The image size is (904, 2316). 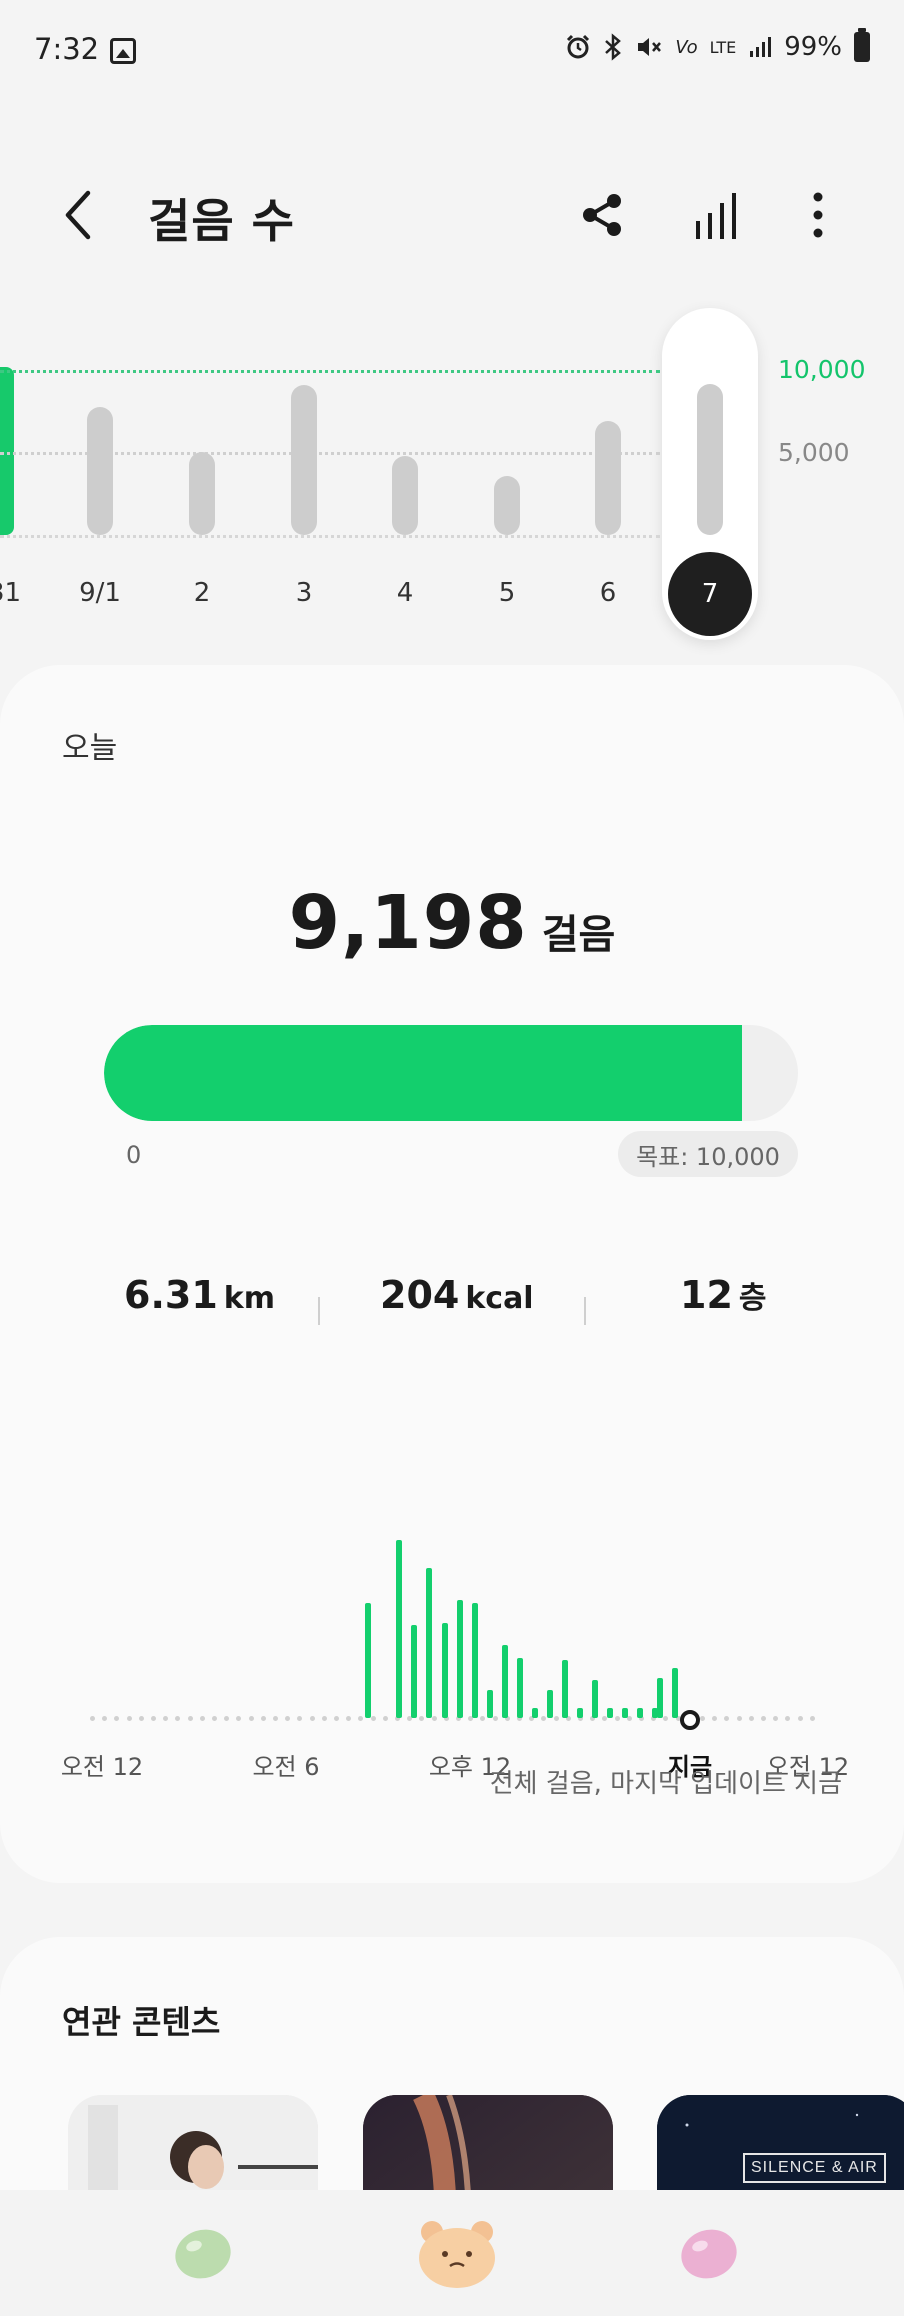 I want to click on last-update-note: 전체 걸음, 마지막 업데이트 지금, so click(x=665, y=1784).